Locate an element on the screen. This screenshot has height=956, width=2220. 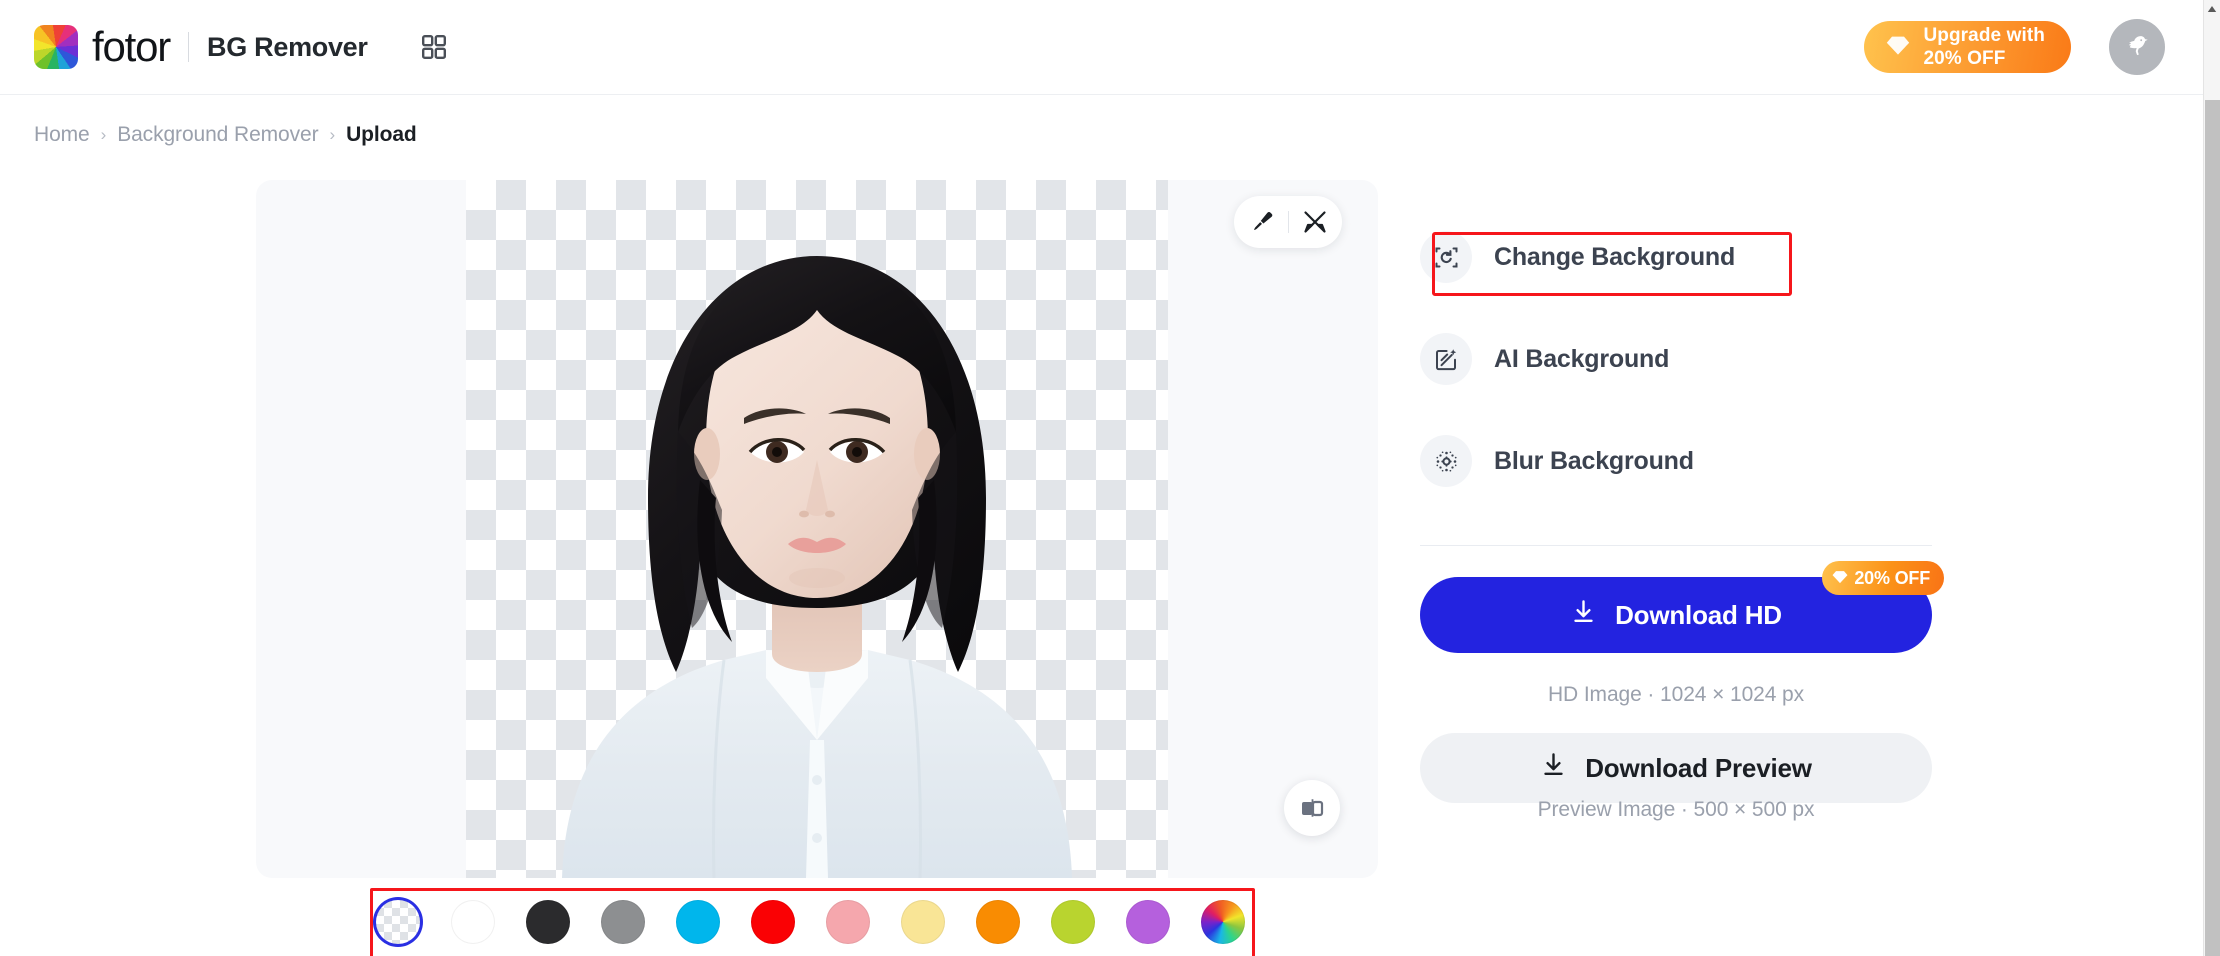
swatch-transparent is located at coordinates (398, 922).